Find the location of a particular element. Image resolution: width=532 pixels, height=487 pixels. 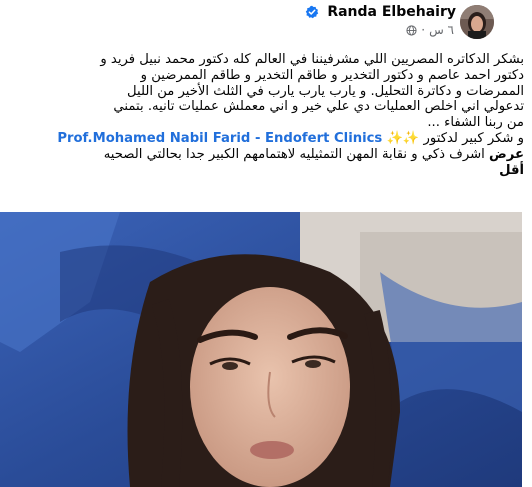

author-avatar is located at coordinates (477, 22).